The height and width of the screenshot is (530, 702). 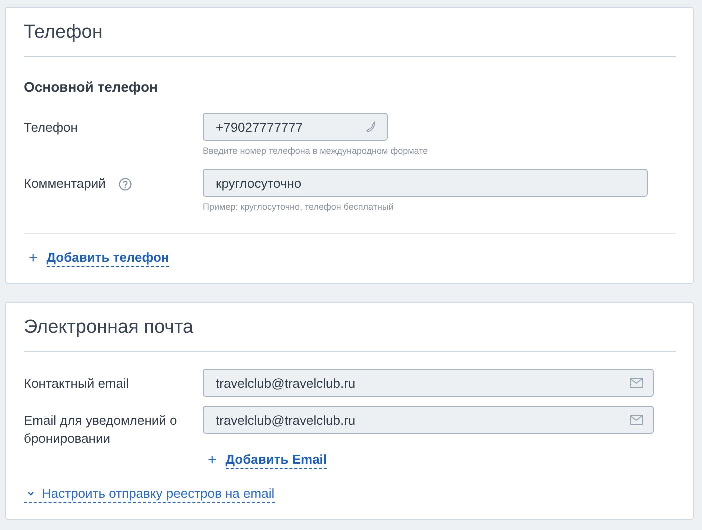 What do you see at coordinates (51, 128) in the screenshot?
I see `field-label: Телефон` at bounding box center [51, 128].